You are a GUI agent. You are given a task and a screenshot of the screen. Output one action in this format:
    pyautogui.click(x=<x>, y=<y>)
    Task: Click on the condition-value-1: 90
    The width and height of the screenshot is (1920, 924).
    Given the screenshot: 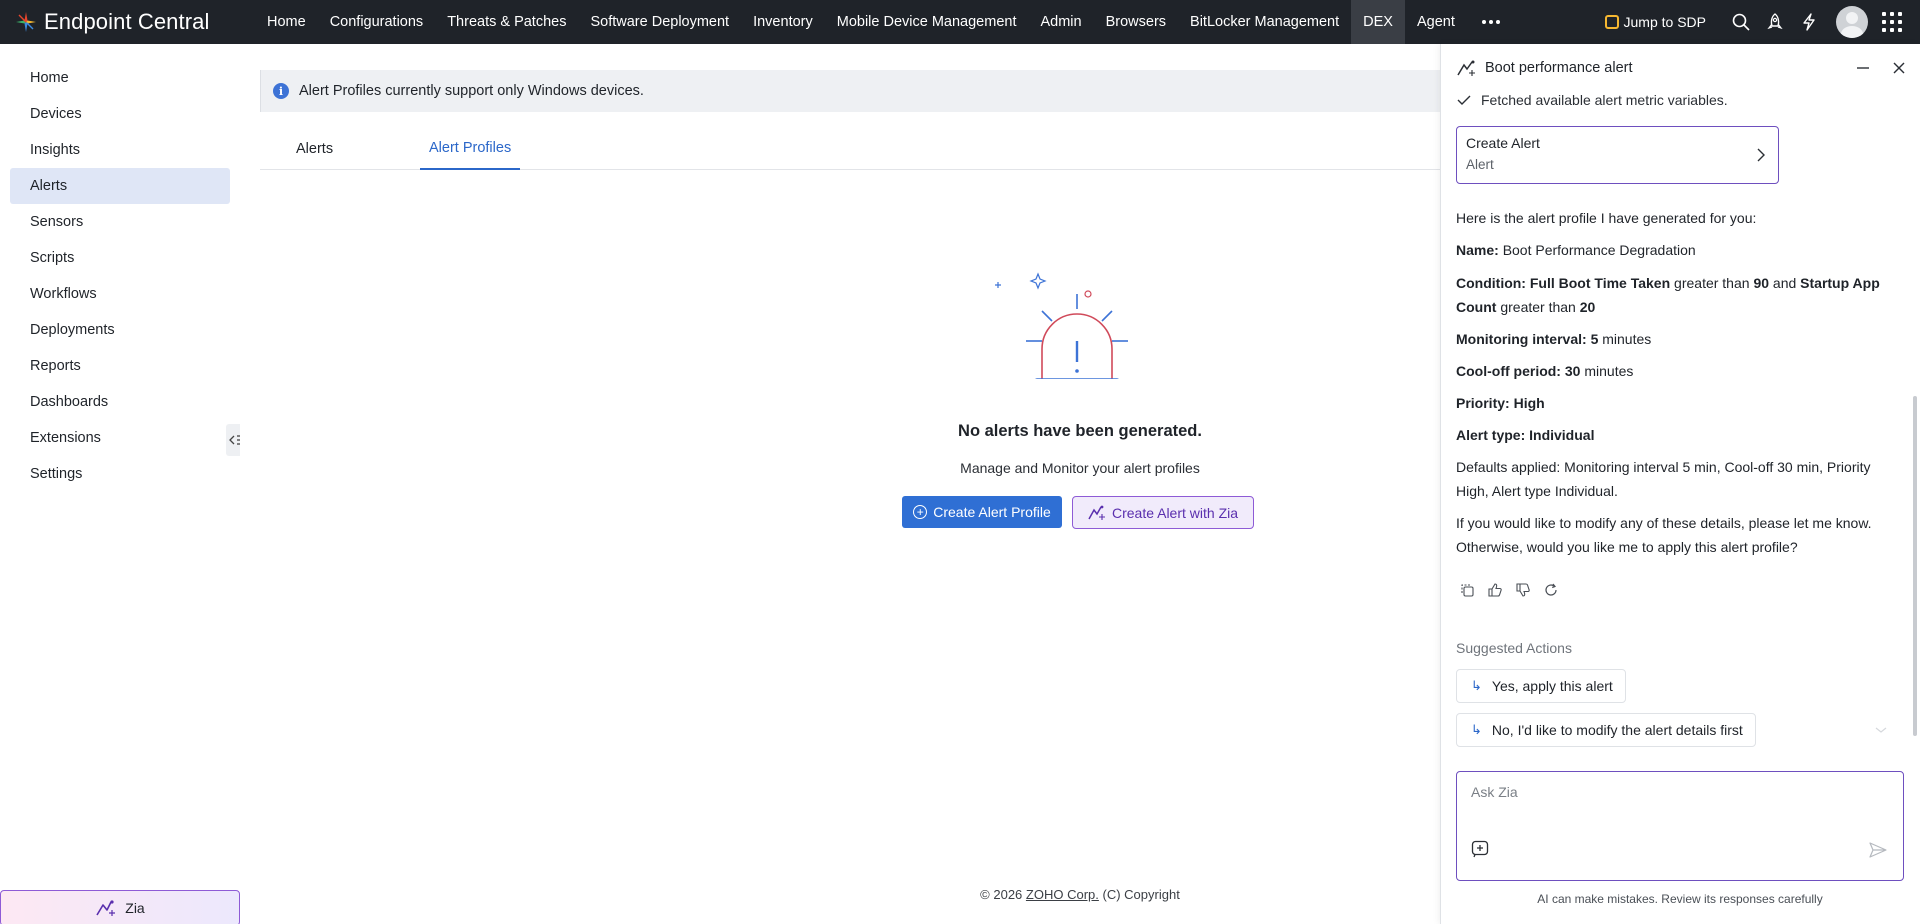 What is the action you would take?
    pyautogui.click(x=1761, y=283)
    